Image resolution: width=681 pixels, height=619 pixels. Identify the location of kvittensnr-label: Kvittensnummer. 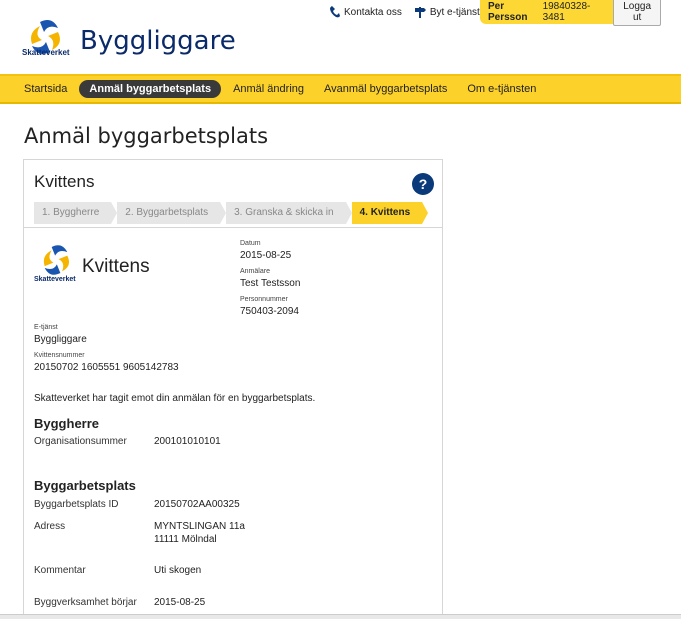
(59, 355).